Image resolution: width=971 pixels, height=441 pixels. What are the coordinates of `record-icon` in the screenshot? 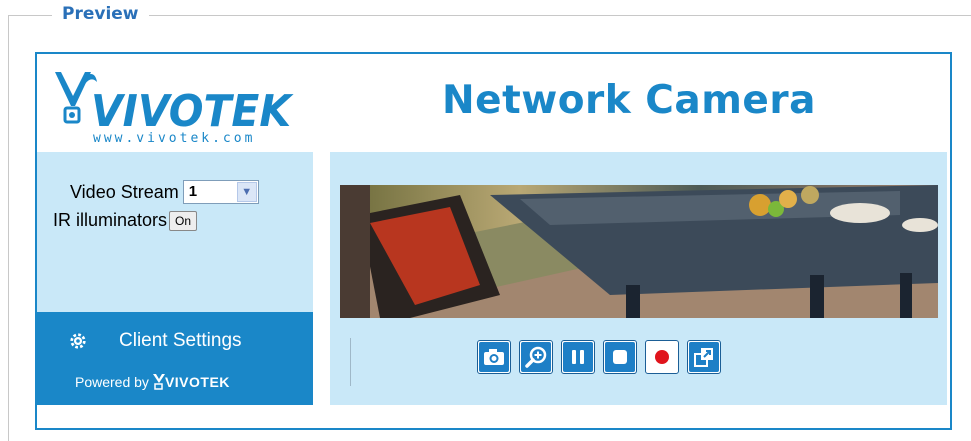 It's located at (662, 357).